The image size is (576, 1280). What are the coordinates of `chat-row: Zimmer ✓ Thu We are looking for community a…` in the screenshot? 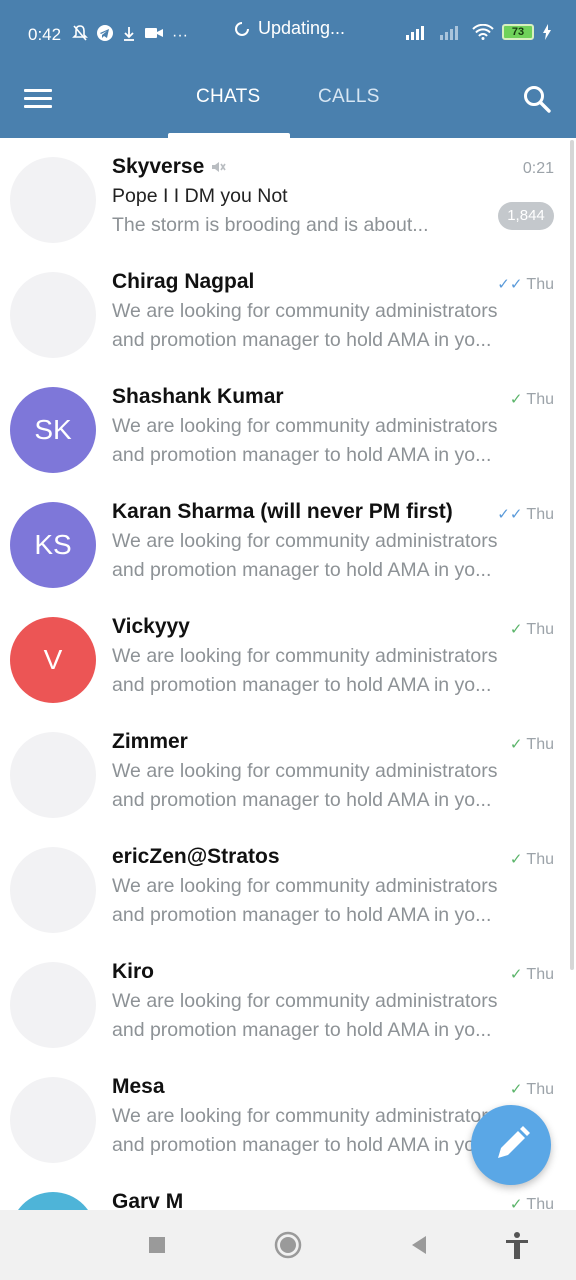 It's located at (288, 770).